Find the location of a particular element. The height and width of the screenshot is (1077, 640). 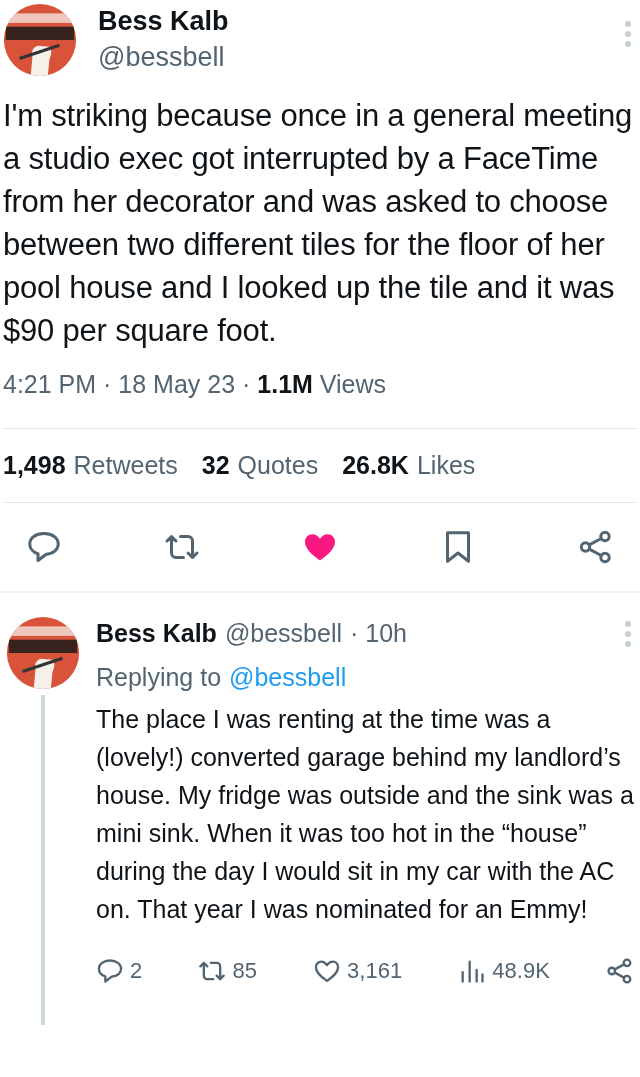

stat-label: Retweets is located at coordinates (125, 465).